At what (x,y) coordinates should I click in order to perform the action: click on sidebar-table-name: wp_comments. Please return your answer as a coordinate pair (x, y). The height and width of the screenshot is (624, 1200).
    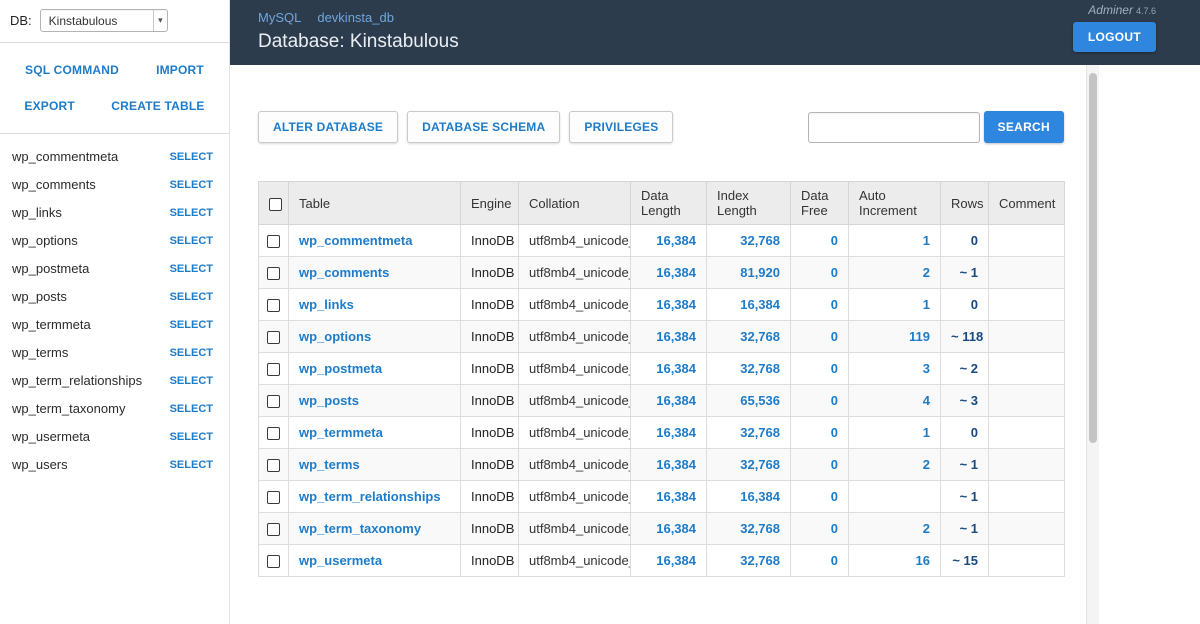
    Looking at the image, I should click on (54, 185).